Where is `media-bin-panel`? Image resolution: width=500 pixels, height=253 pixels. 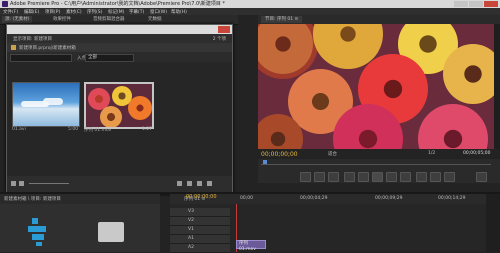 media-bin-panel is located at coordinates (80, 228).